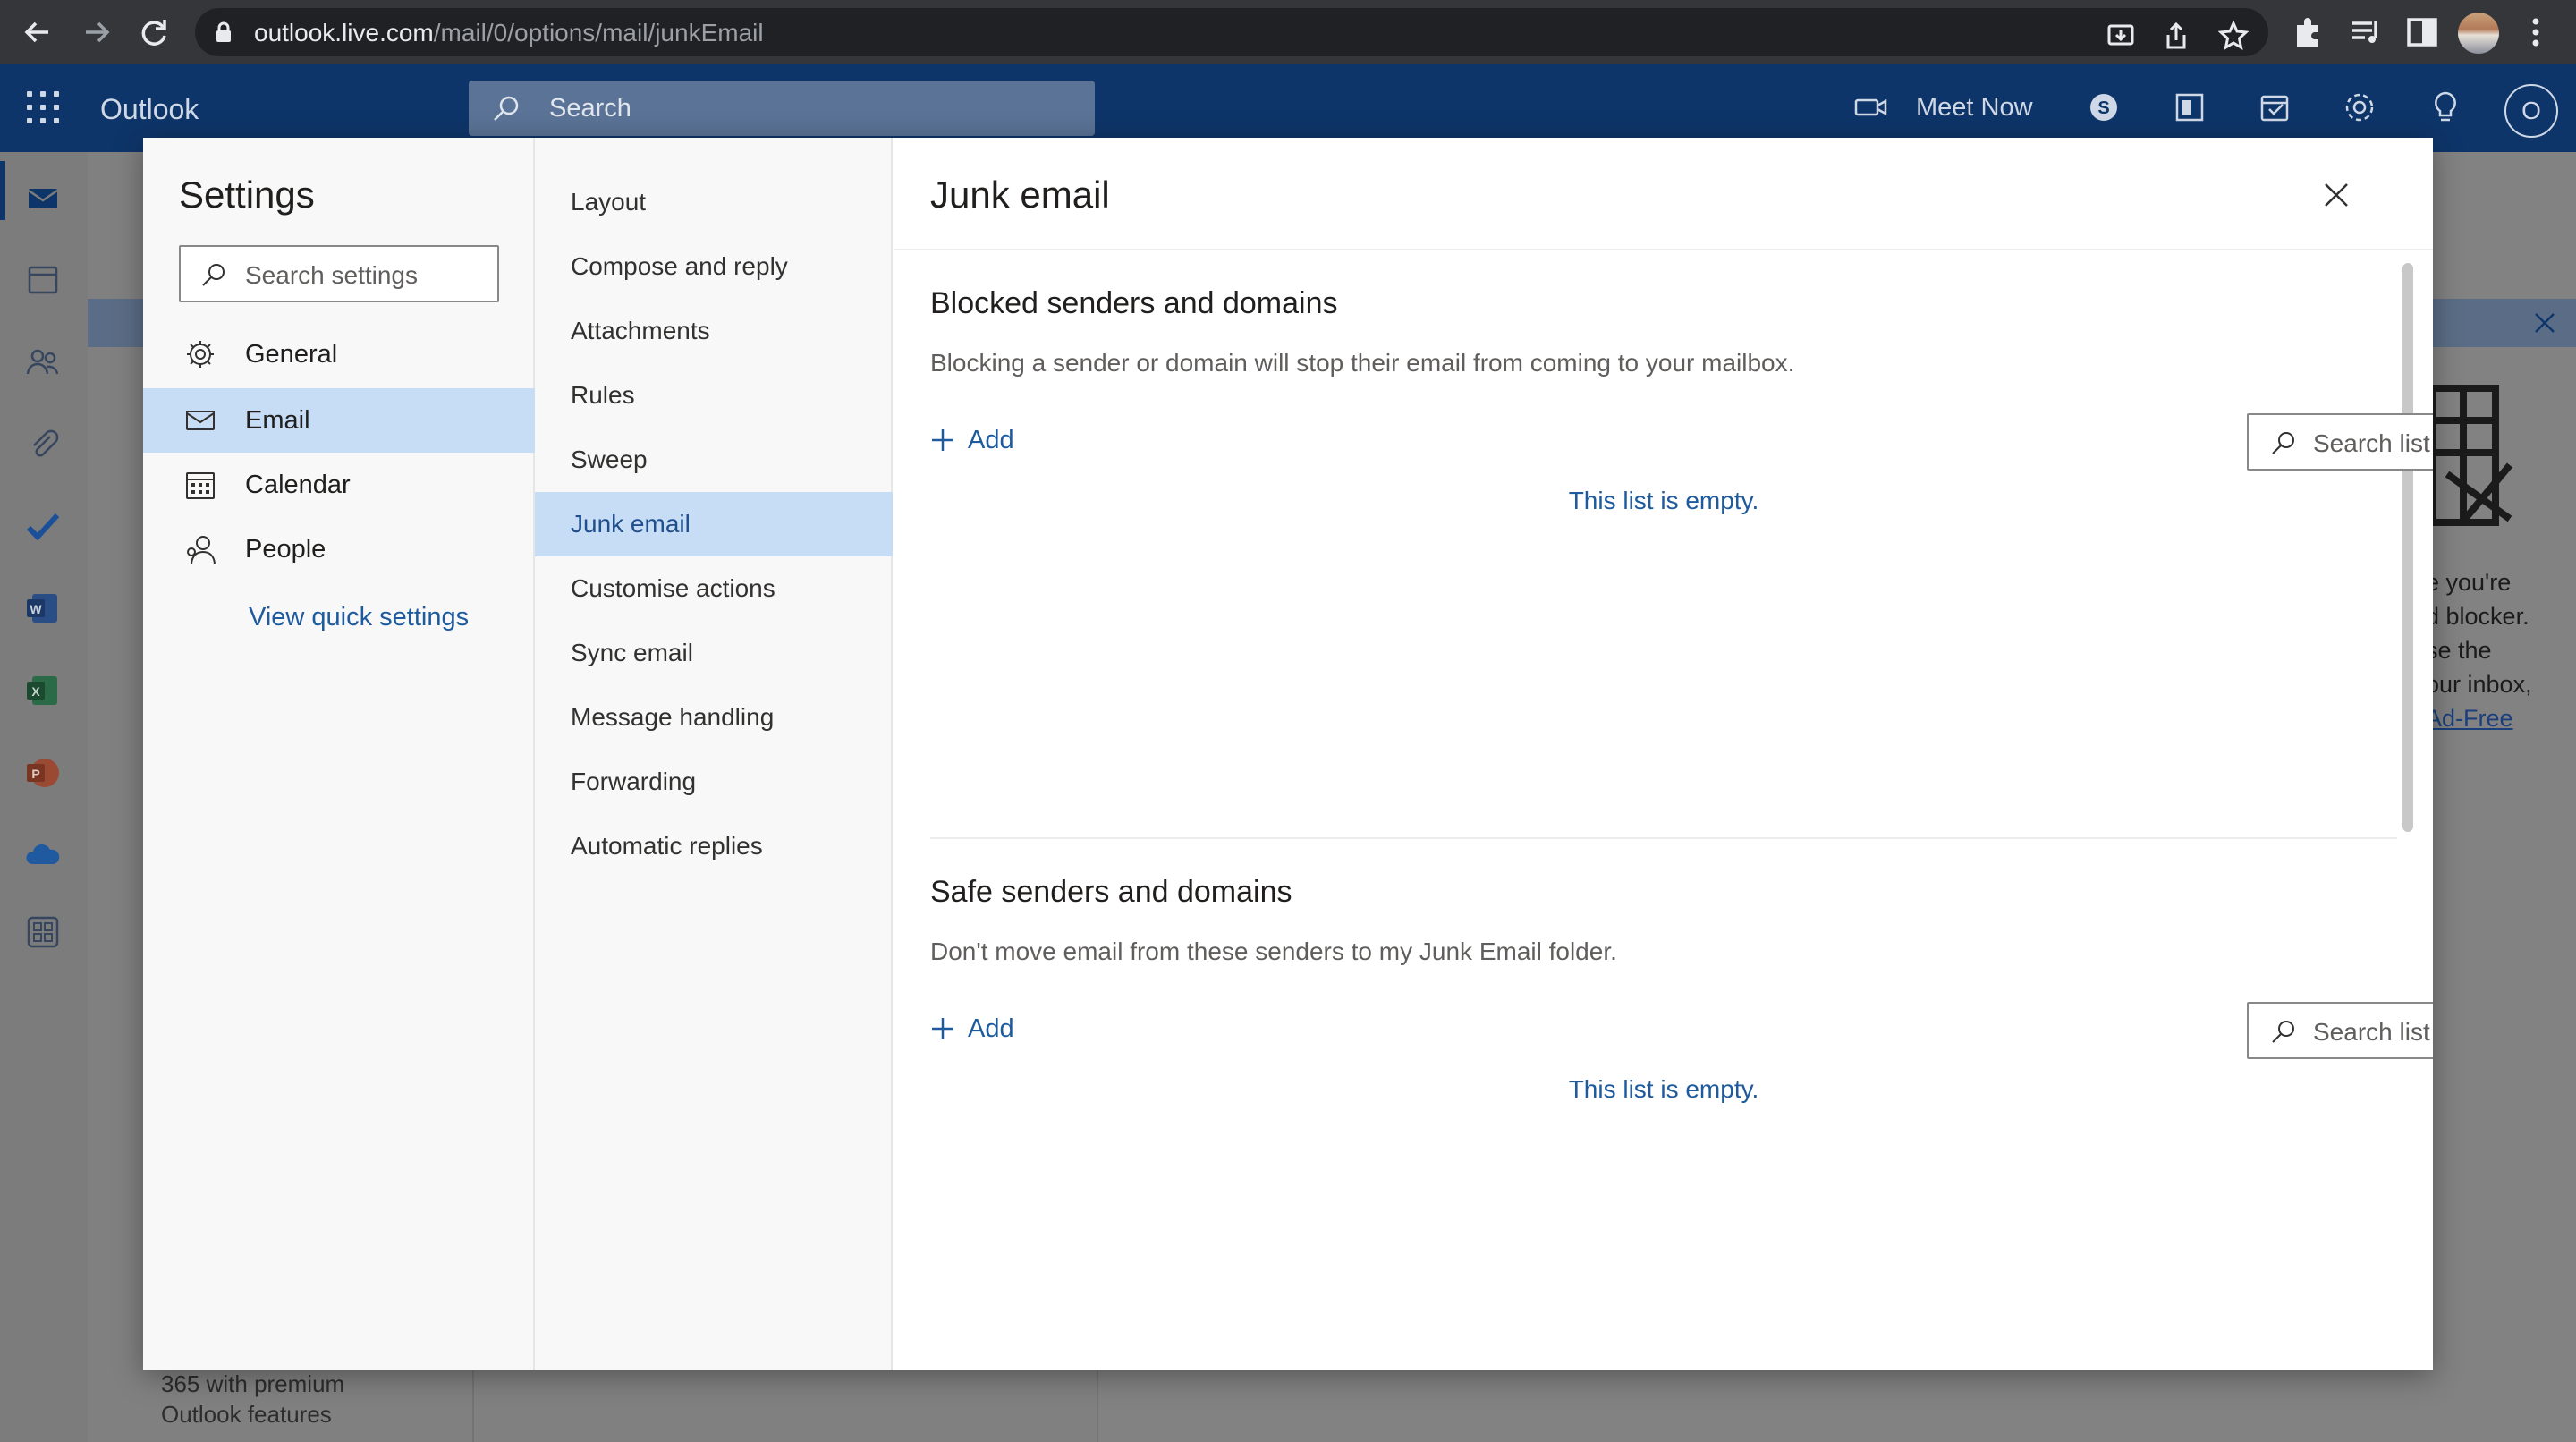 The width and height of the screenshot is (2576, 1442). Describe the element at coordinates (43, 526) in the screenshot. I see `todo-check-icon` at that location.